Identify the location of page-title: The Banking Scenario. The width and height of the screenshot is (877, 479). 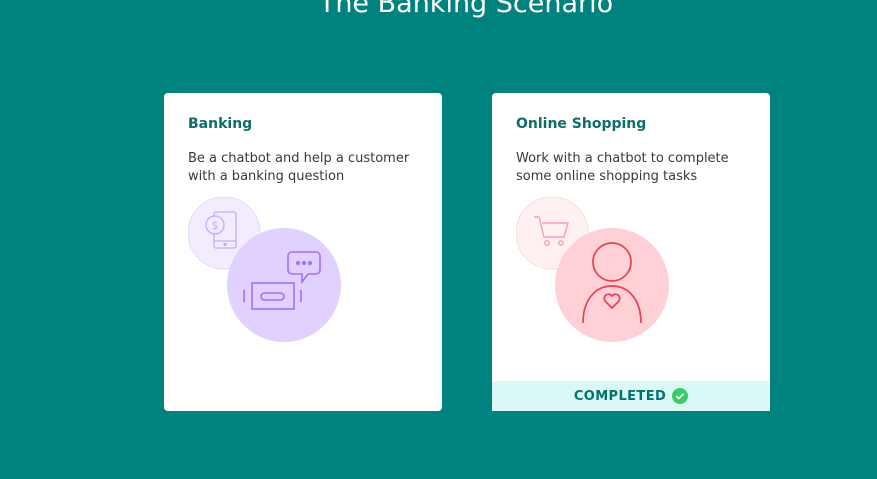
(466, 9).